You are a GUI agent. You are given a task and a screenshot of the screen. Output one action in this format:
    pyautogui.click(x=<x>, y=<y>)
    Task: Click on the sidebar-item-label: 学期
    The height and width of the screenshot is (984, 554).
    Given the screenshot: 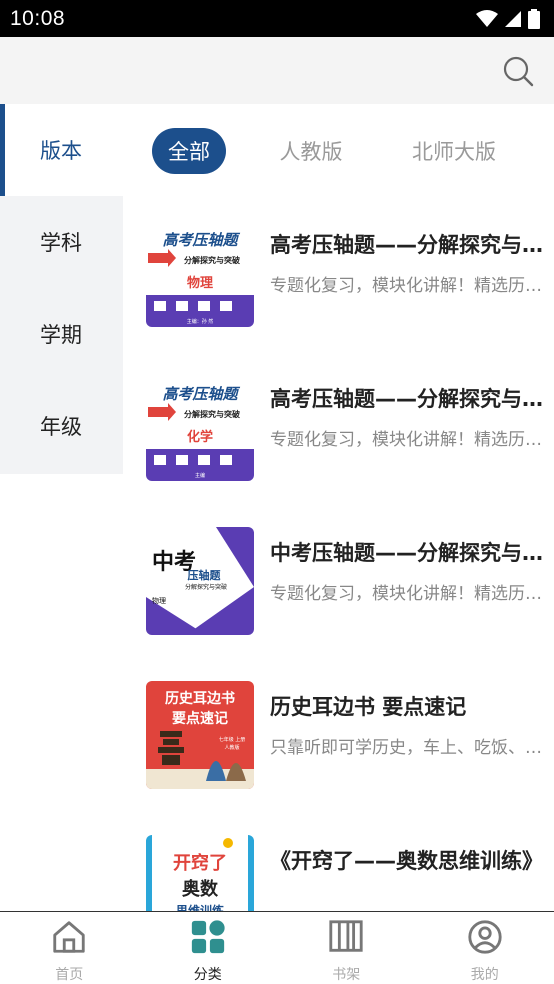 What is the action you would take?
    pyautogui.click(x=61, y=335)
    